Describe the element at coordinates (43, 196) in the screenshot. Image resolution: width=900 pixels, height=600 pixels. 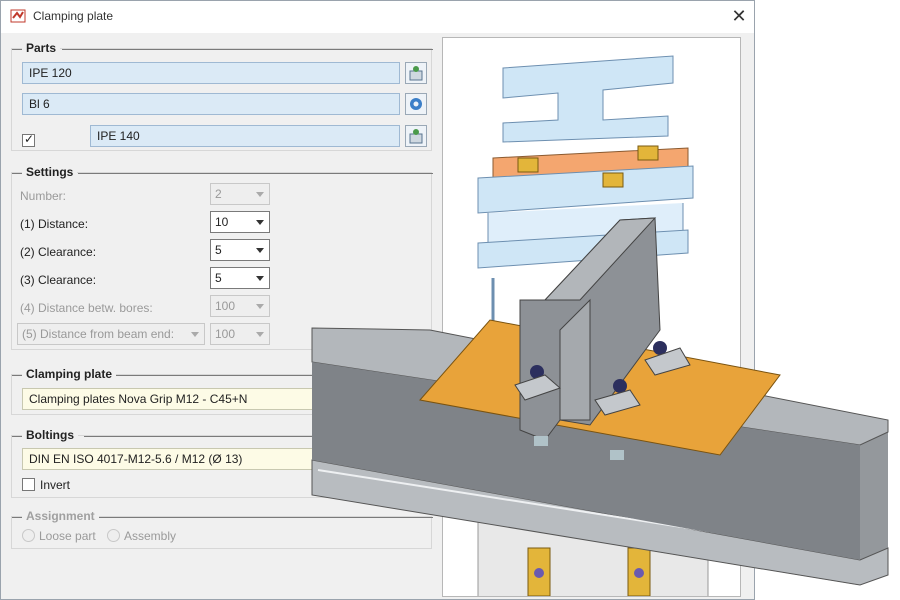
I see `number-label: Number:` at that location.